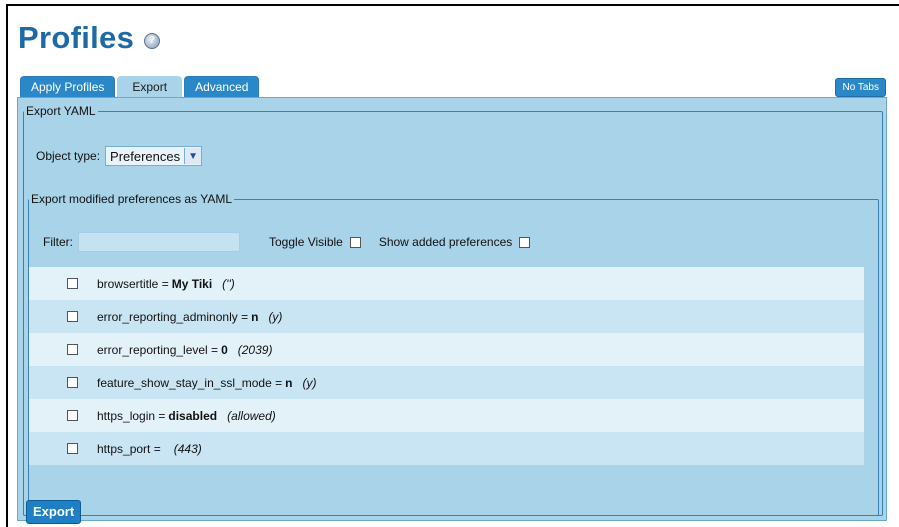 Image resolution: width=899 pixels, height=527 pixels. What do you see at coordinates (192, 283) in the screenshot?
I see `pref-value: My Tiki` at bounding box center [192, 283].